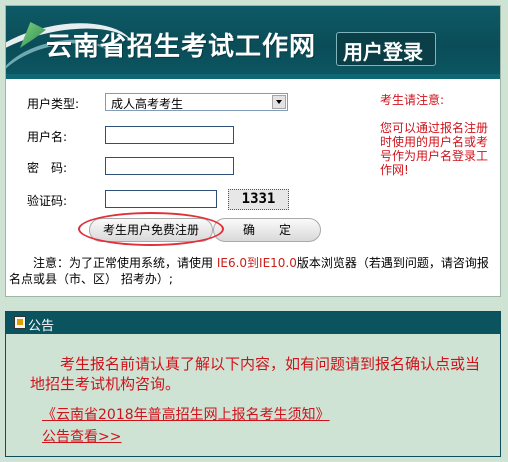 The width and height of the screenshot is (508, 462). I want to click on password-label: 密 码:, so click(47, 168).